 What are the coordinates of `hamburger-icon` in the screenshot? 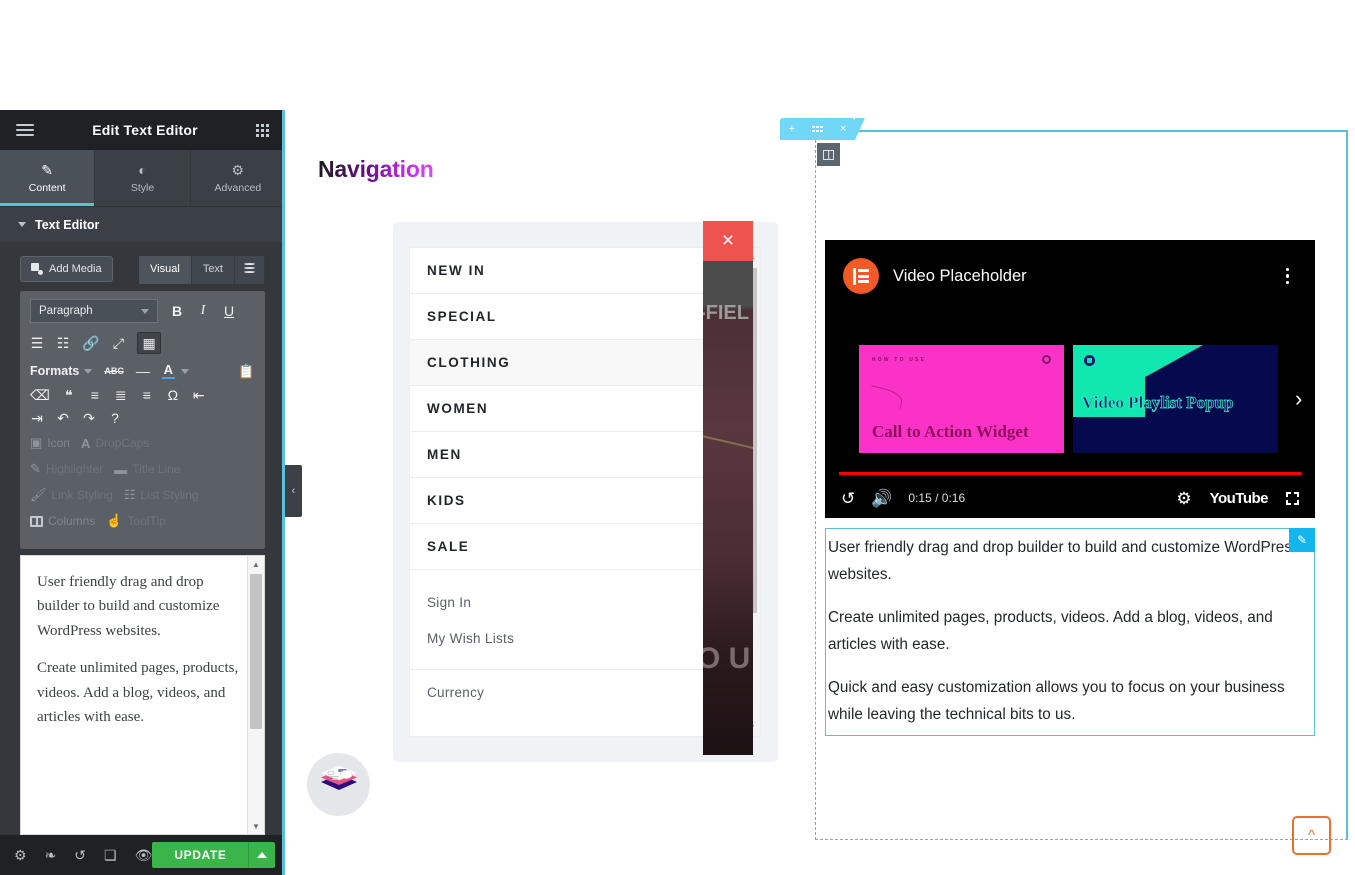 It's located at (25, 130).